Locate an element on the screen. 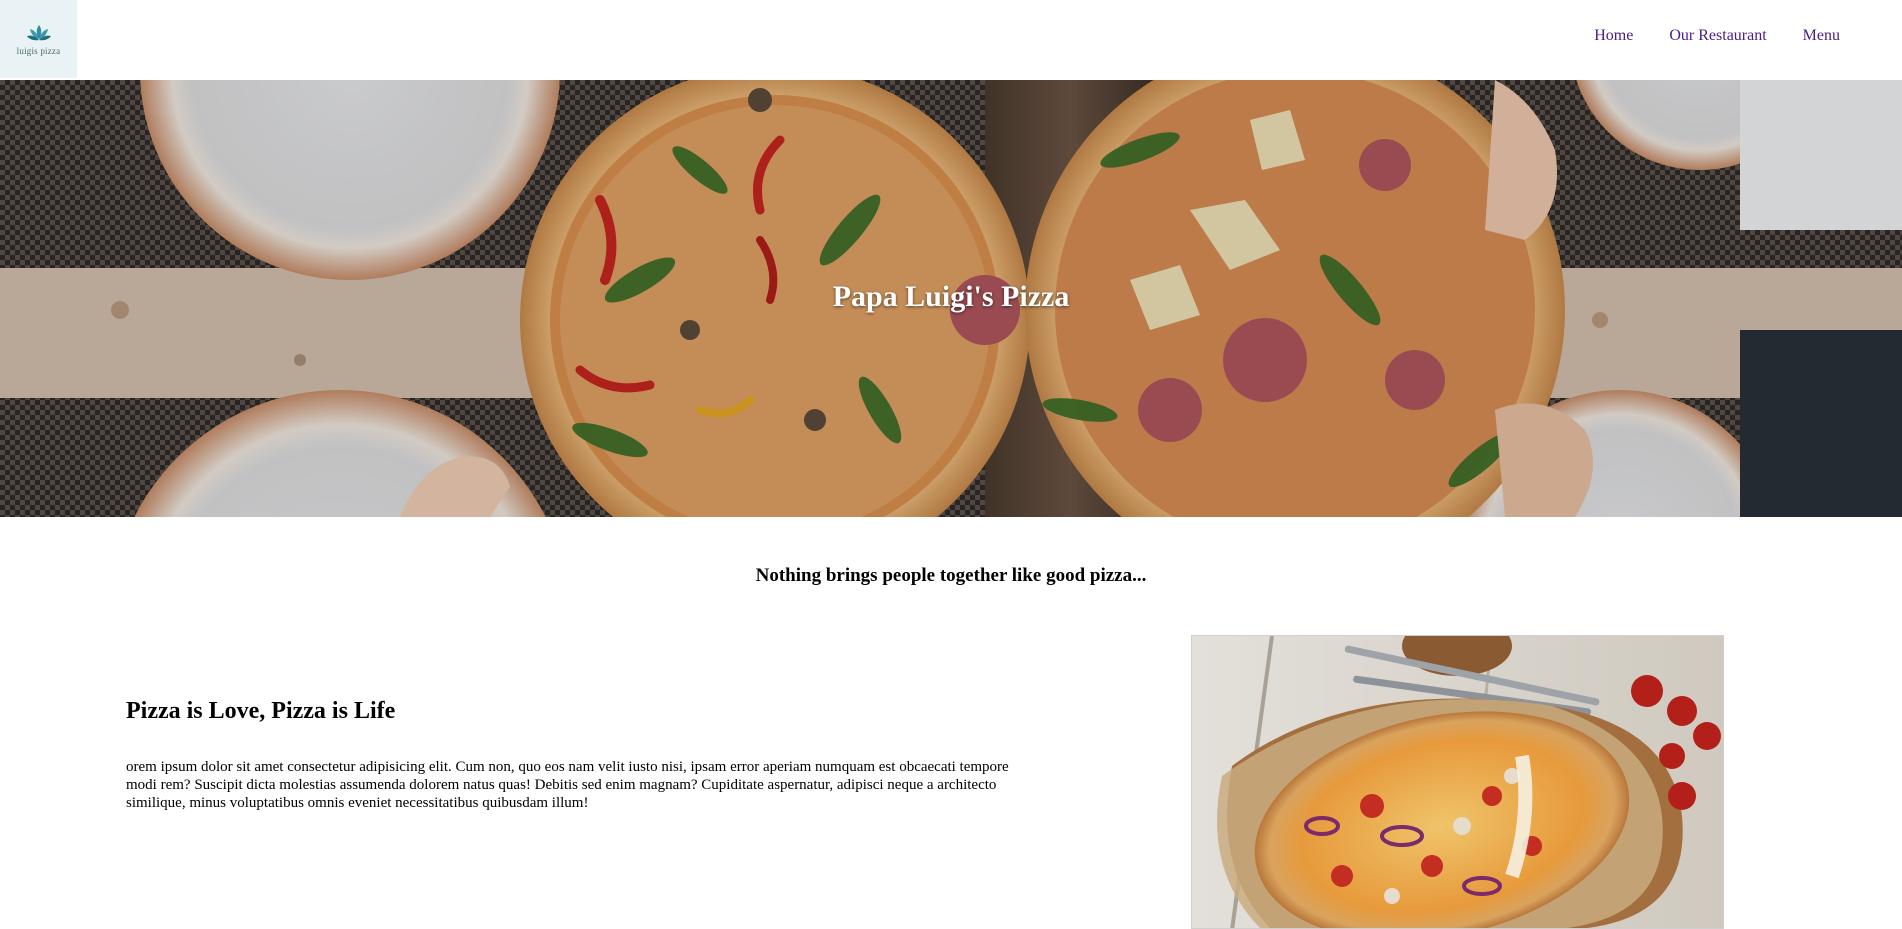  pizza-photo is located at coordinates (1457, 782).